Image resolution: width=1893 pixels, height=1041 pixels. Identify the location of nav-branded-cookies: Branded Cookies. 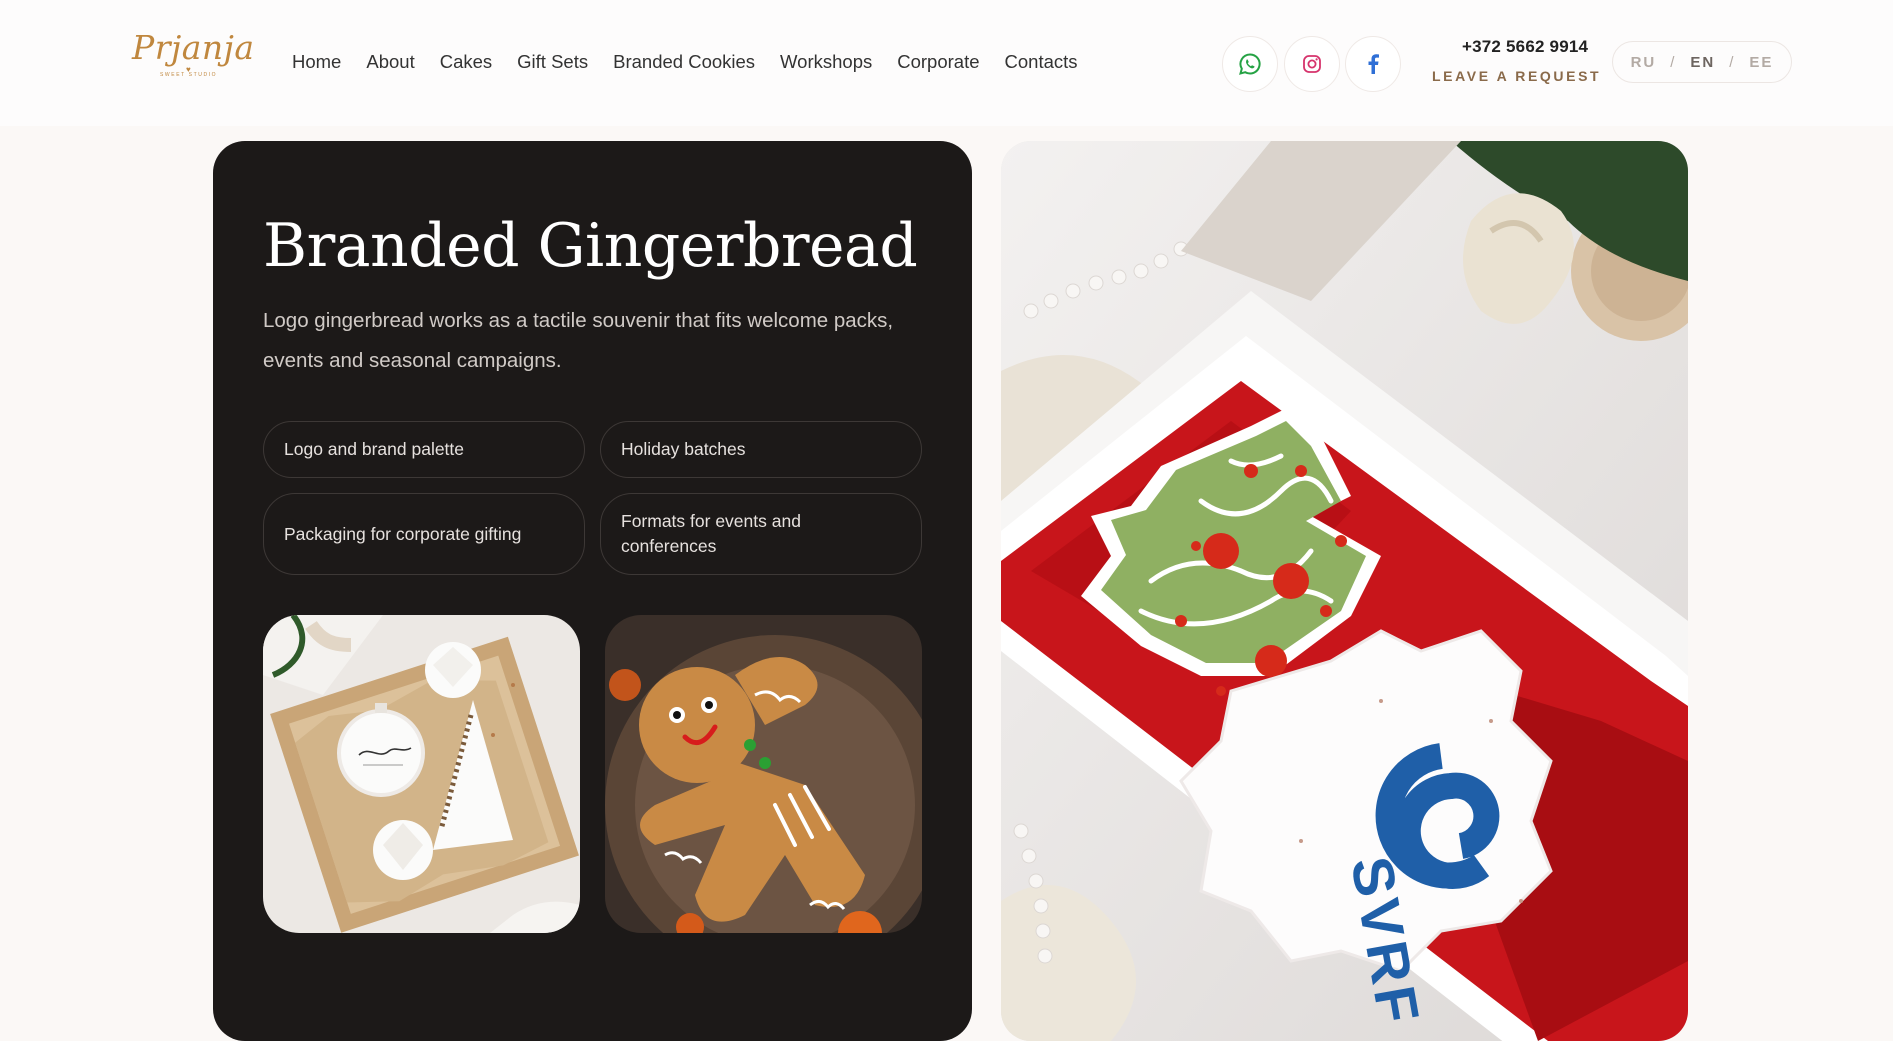
(684, 62).